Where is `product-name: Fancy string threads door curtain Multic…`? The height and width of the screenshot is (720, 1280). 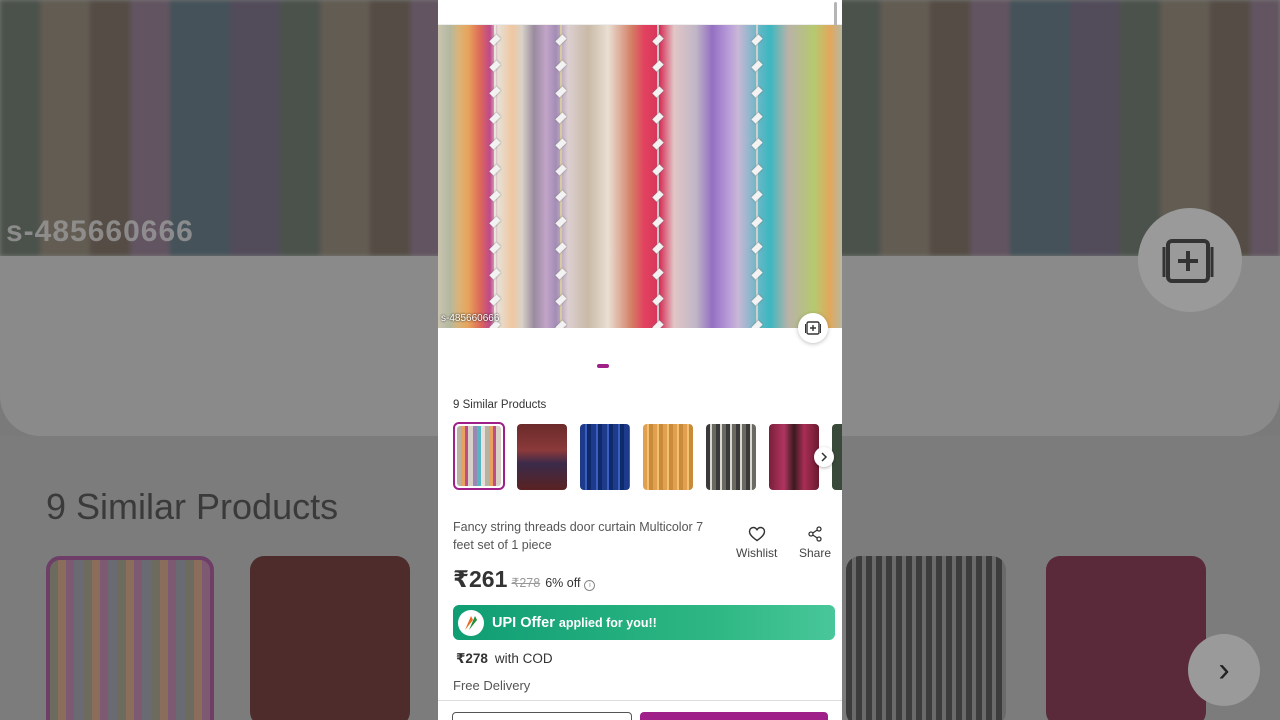 product-name: Fancy string threads door curtain Multic… is located at coordinates (578, 536).